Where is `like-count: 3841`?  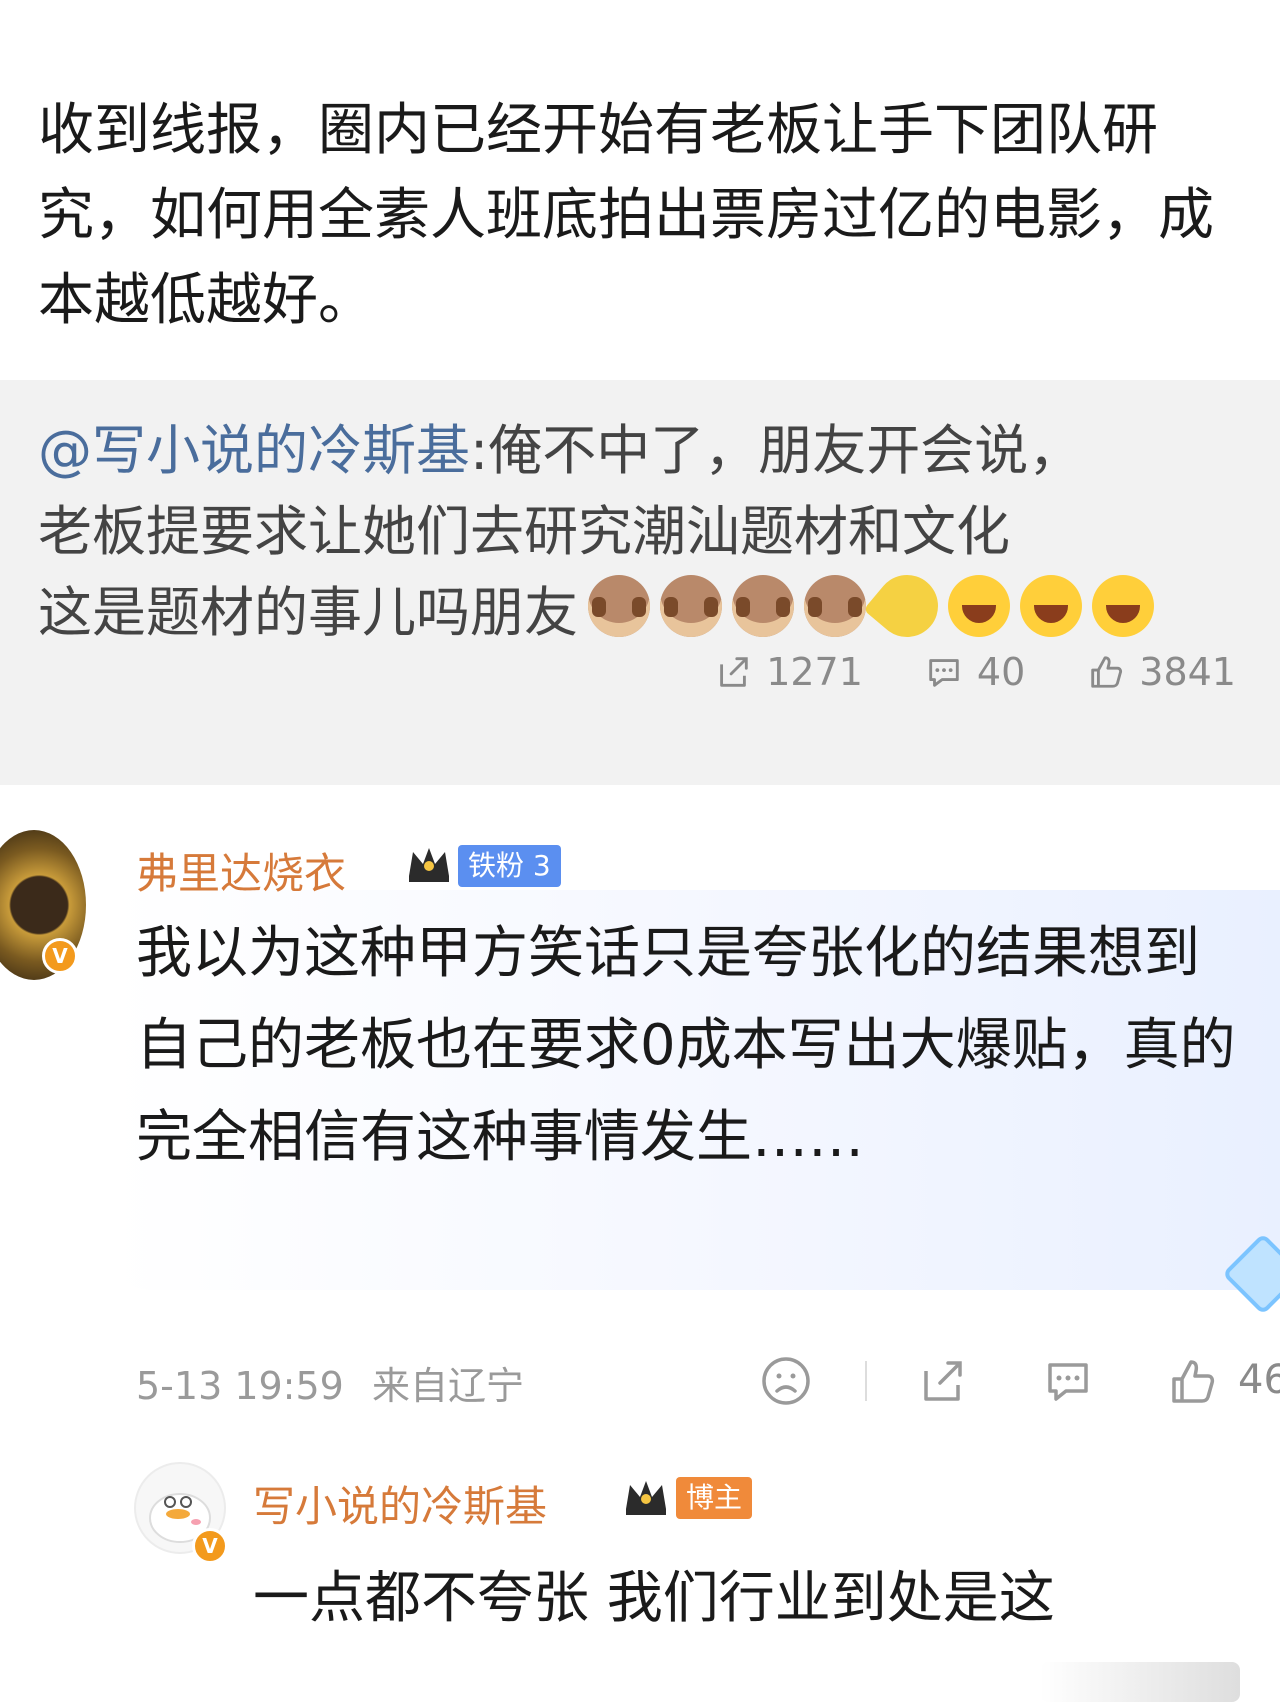 like-count: 3841 is located at coordinates (1187, 672).